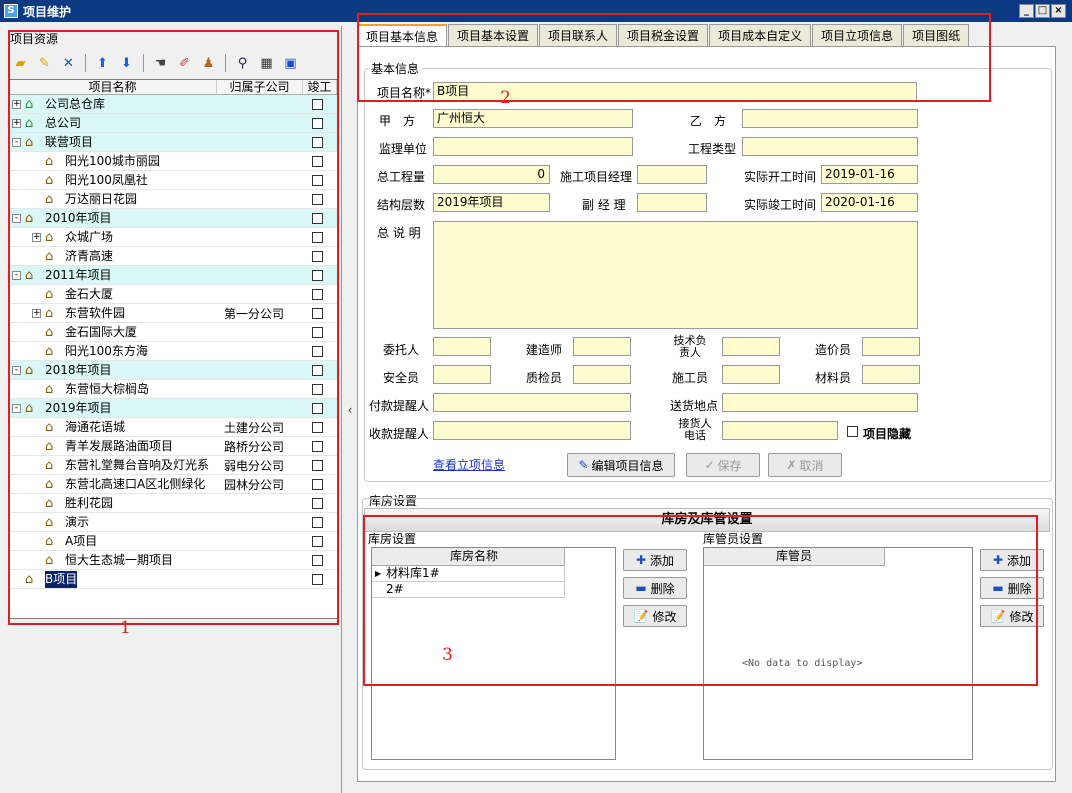 The width and height of the screenshot is (1072, 793). Describe the element at coordinates (173, 503) in the screenshot. I see `tree-row: ⌂ 胜利花园` at that location.